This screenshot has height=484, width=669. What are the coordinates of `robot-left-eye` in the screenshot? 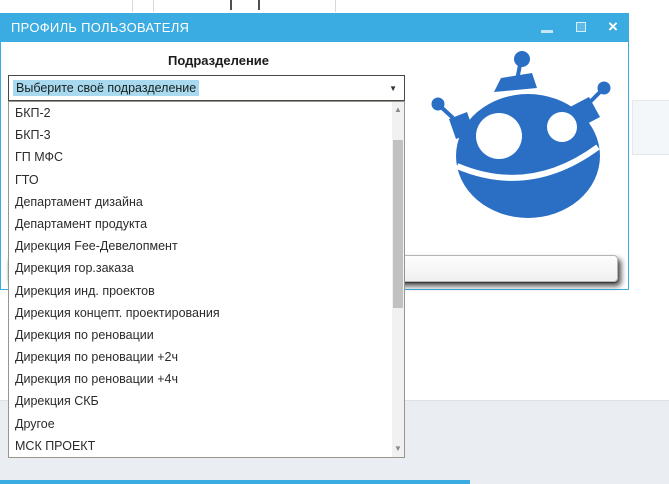 It's located at (499, 136).